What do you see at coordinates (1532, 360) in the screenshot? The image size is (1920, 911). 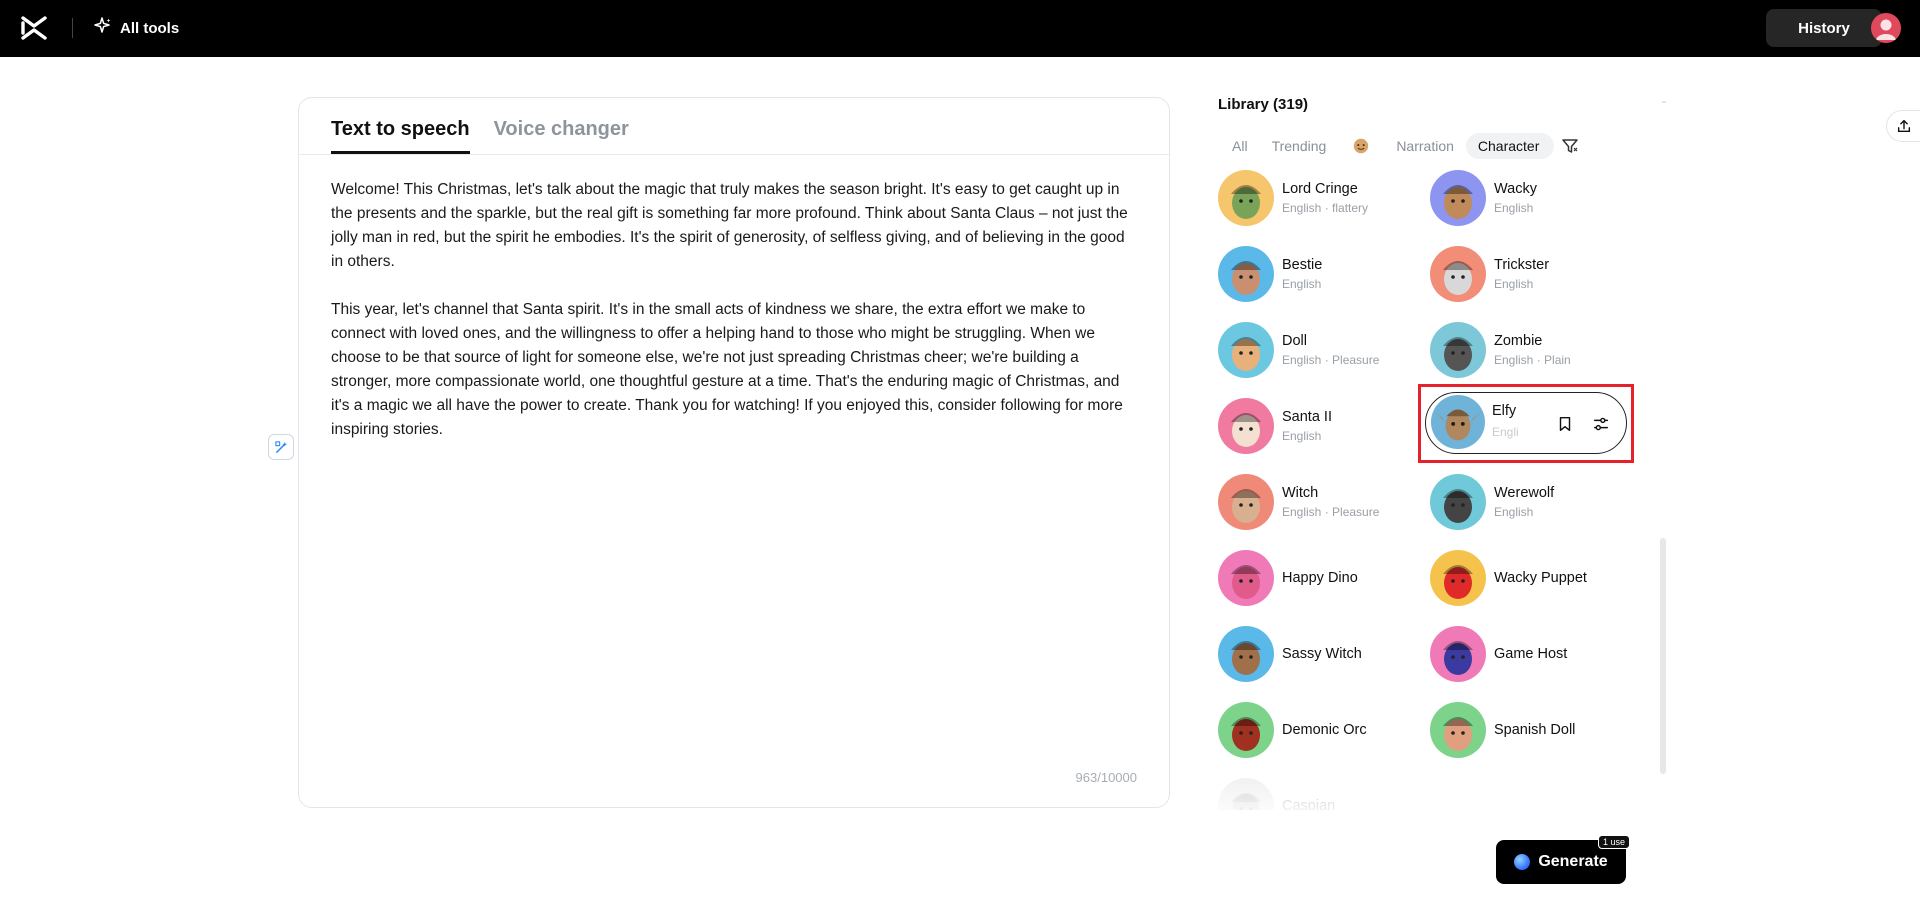 I see `voice-meta: English · Plain` at bounding box center [1532, 360].